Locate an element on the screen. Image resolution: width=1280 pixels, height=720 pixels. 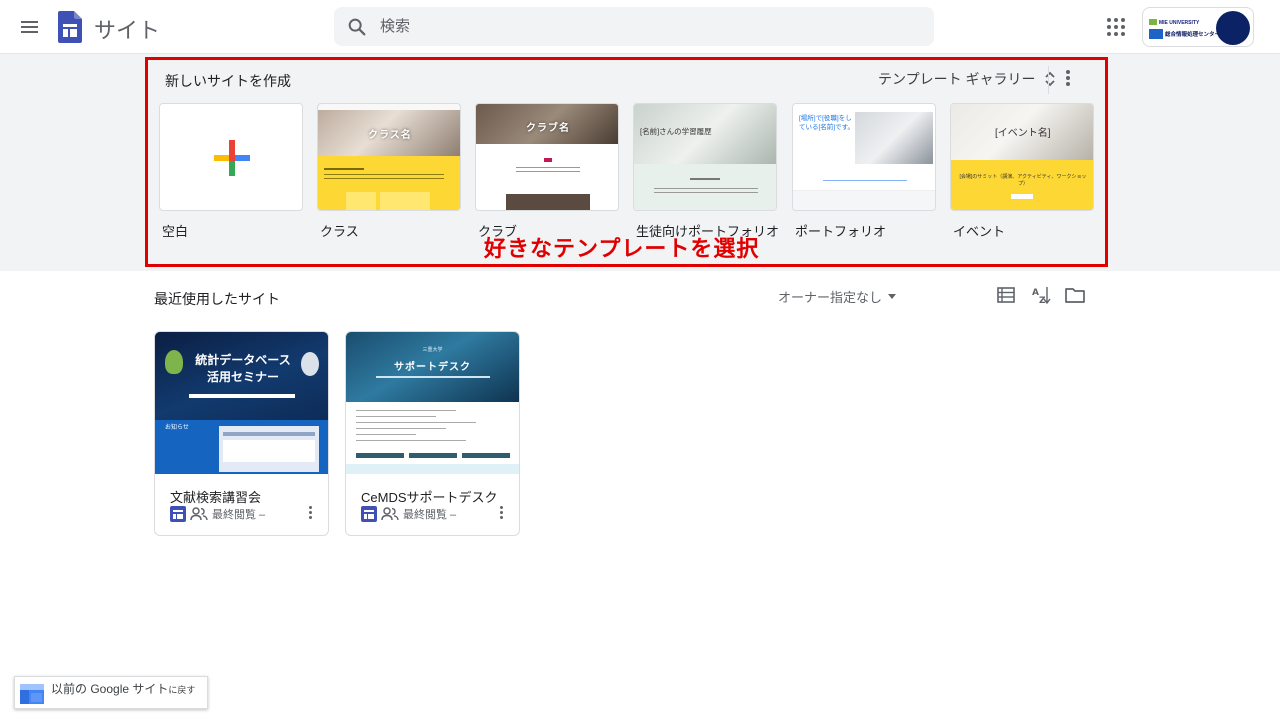
google-sites-logo-icon is located at coordinates (70, 27).